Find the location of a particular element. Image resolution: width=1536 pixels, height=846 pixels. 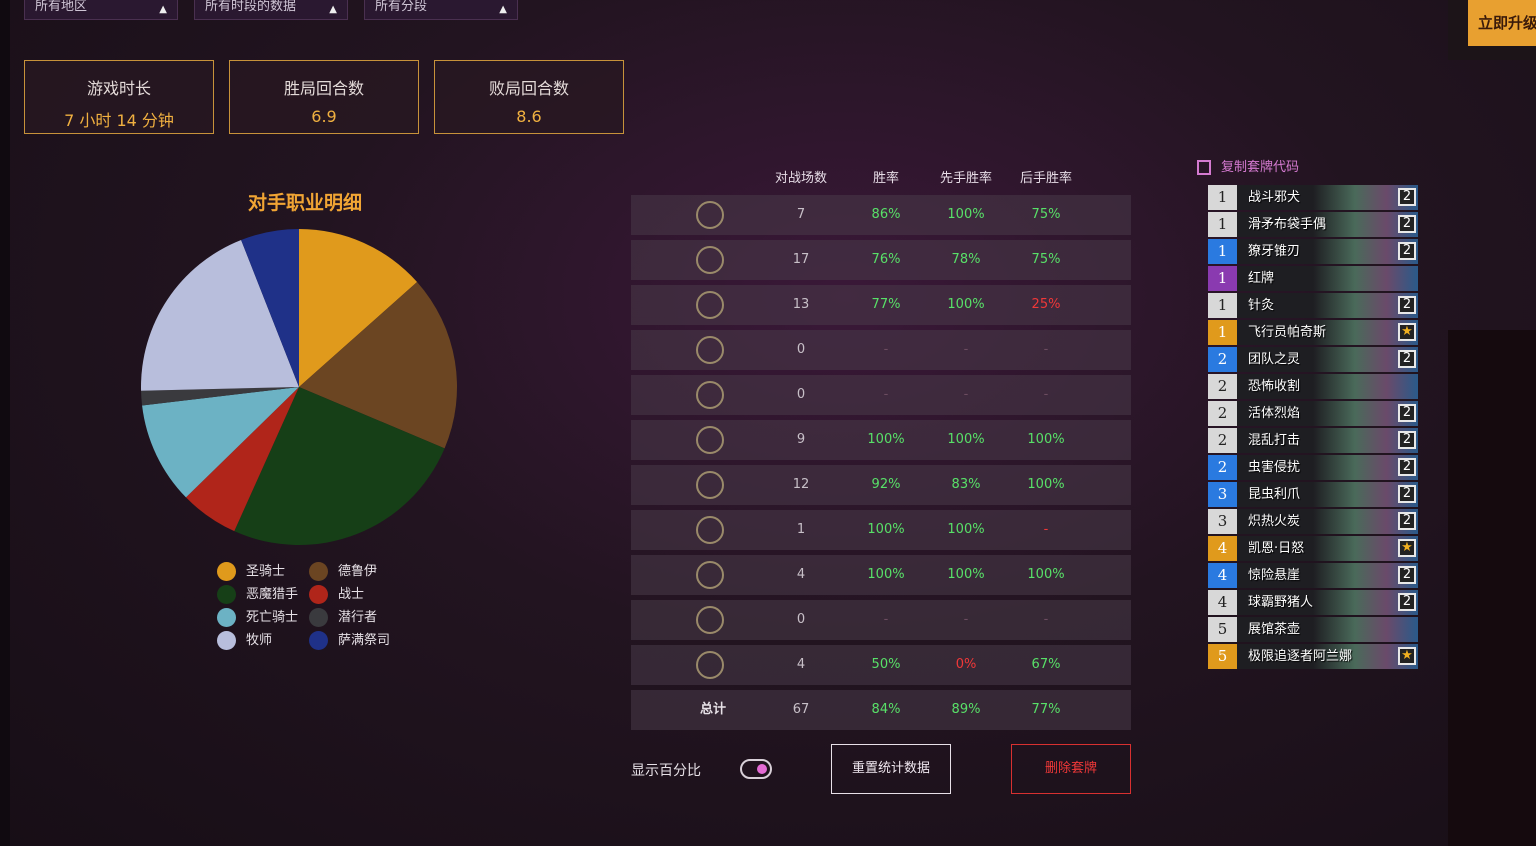

deck-card: 1 獠牙锥刃 2 is located at coordinates (1313, 251).